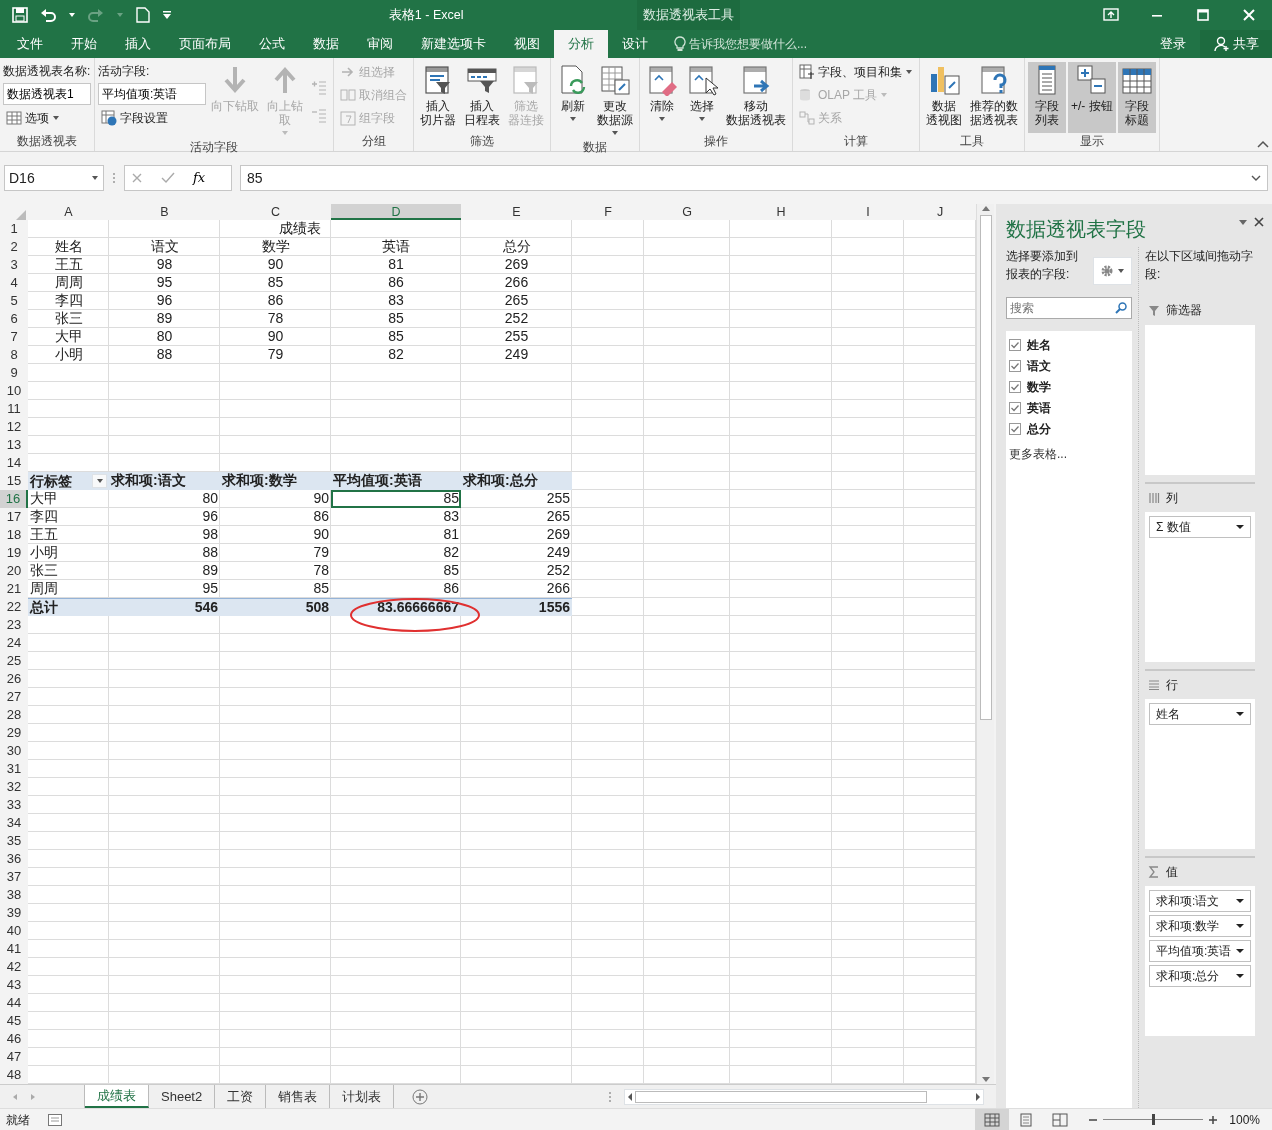 Image resolution: width=1272 pixels, height=1130 pixels. Describe the element at coordinates (55, 1119) in the screenshot. I see `macro-record-icon` at that location.